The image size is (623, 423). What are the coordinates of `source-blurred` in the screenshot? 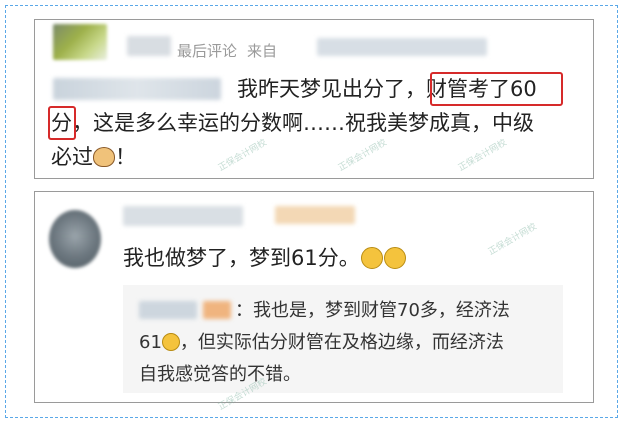 It's located at (402, 47).